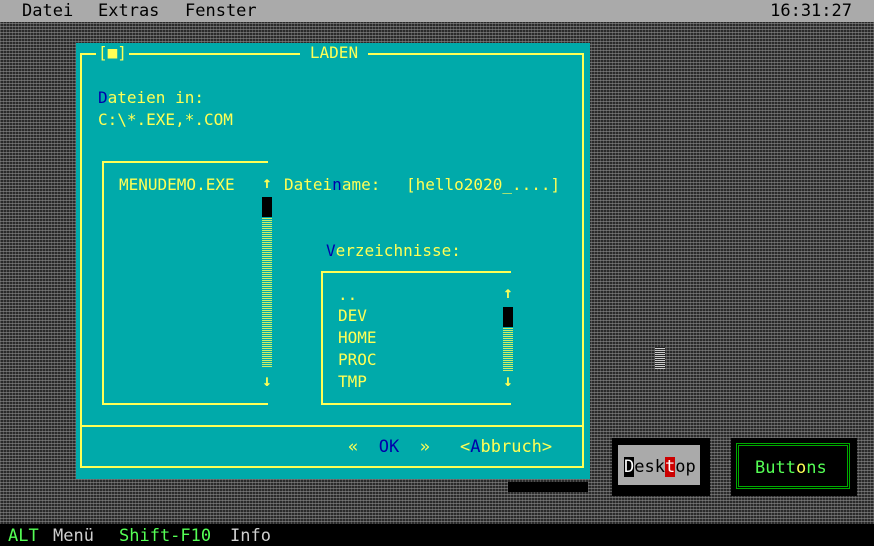 This screenshot has width=874, height=546. Describe the element at coordinates (308, 184) in the screenshot. I see `filename-label-text: Datei` at that location.